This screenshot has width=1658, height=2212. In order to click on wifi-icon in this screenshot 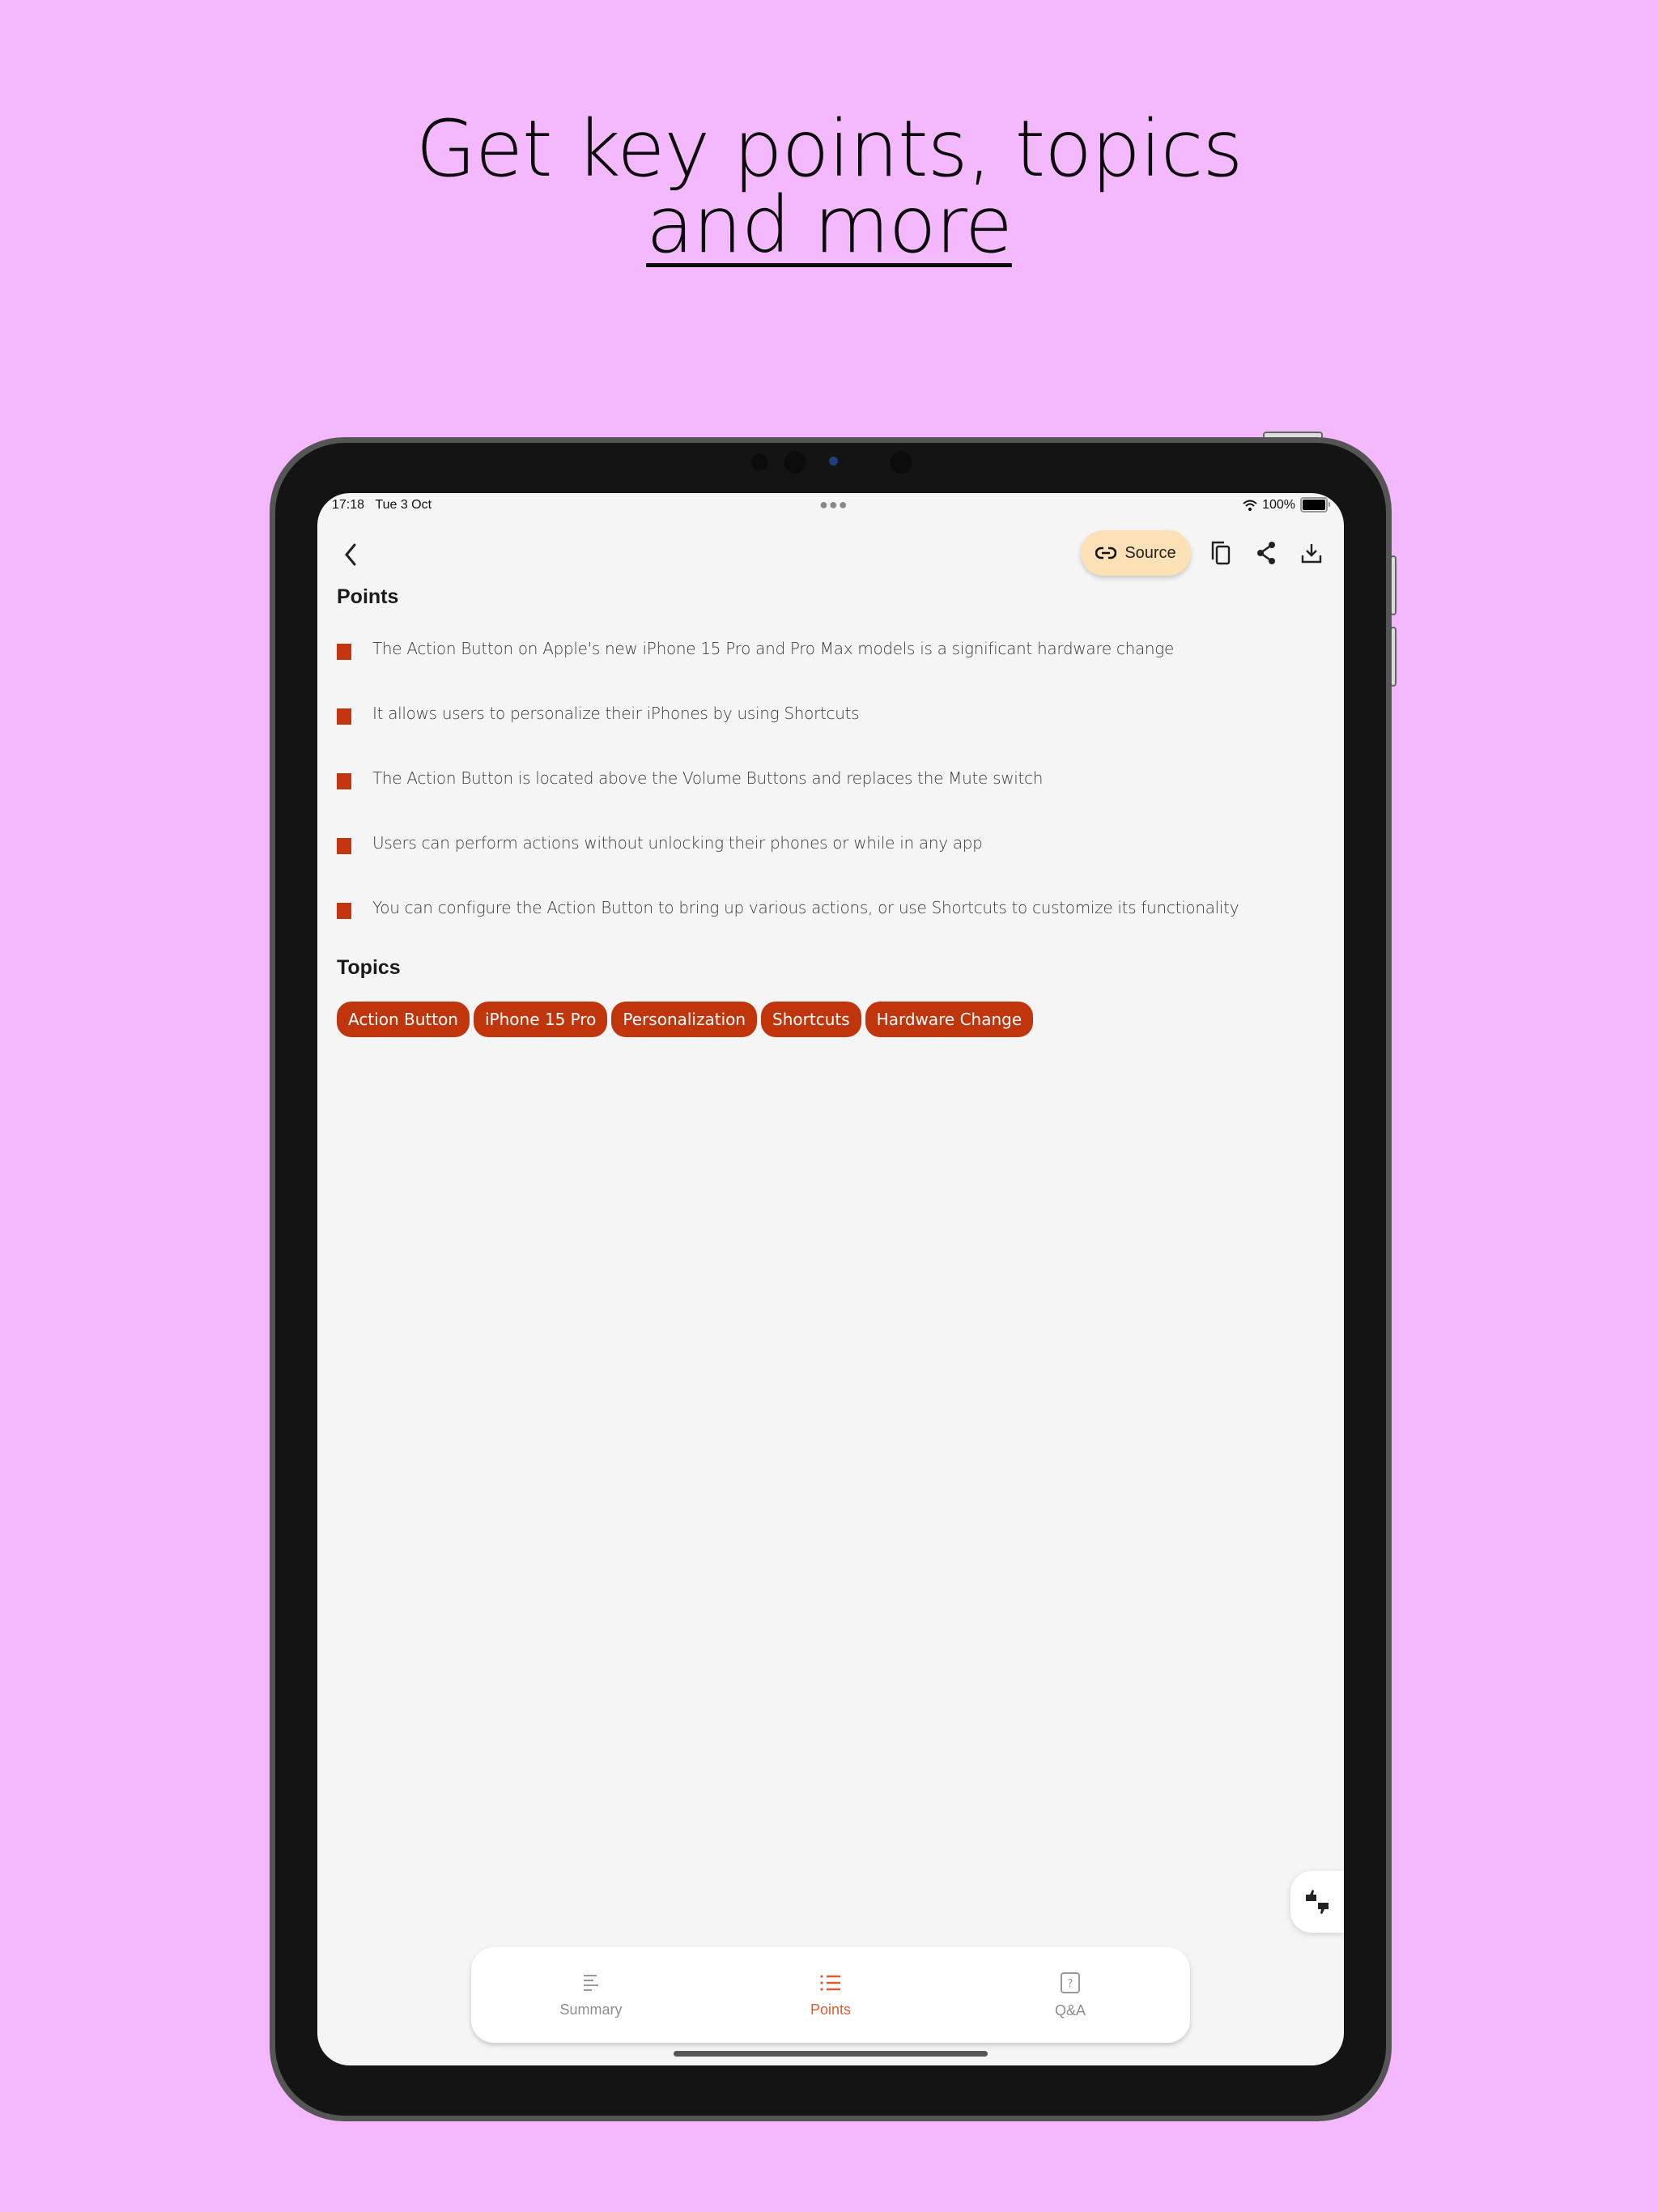, I will do `click(1250, 506)`.